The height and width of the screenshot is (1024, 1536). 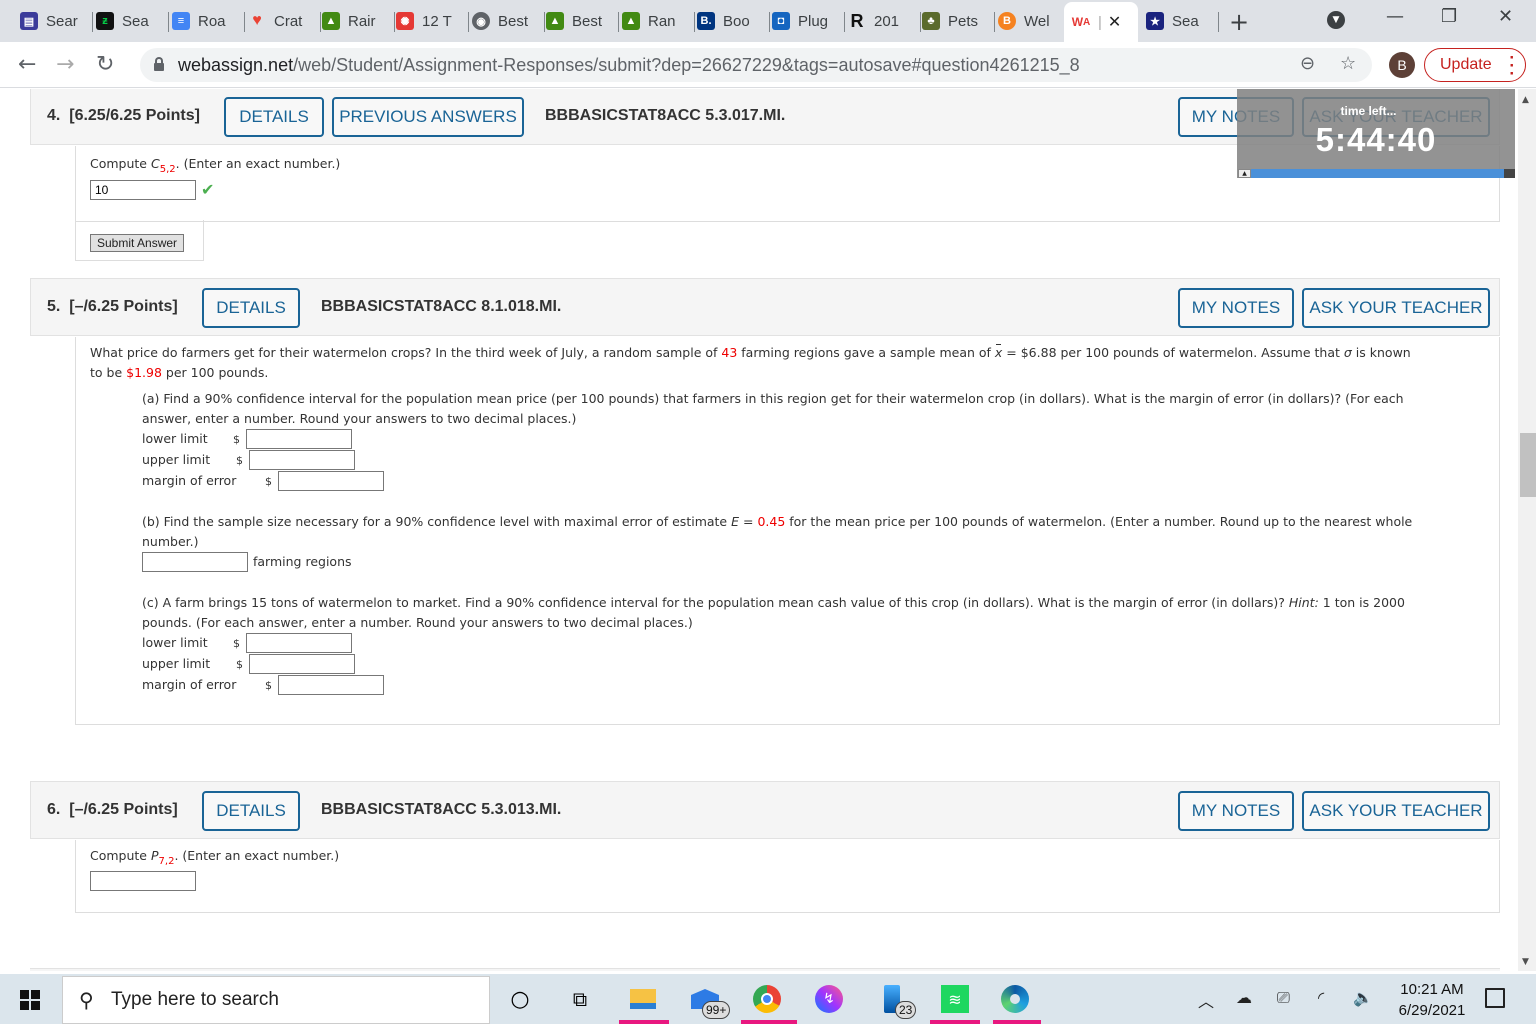 I want to click on google-maps-icon: ♥, so click(x=257, y=20).